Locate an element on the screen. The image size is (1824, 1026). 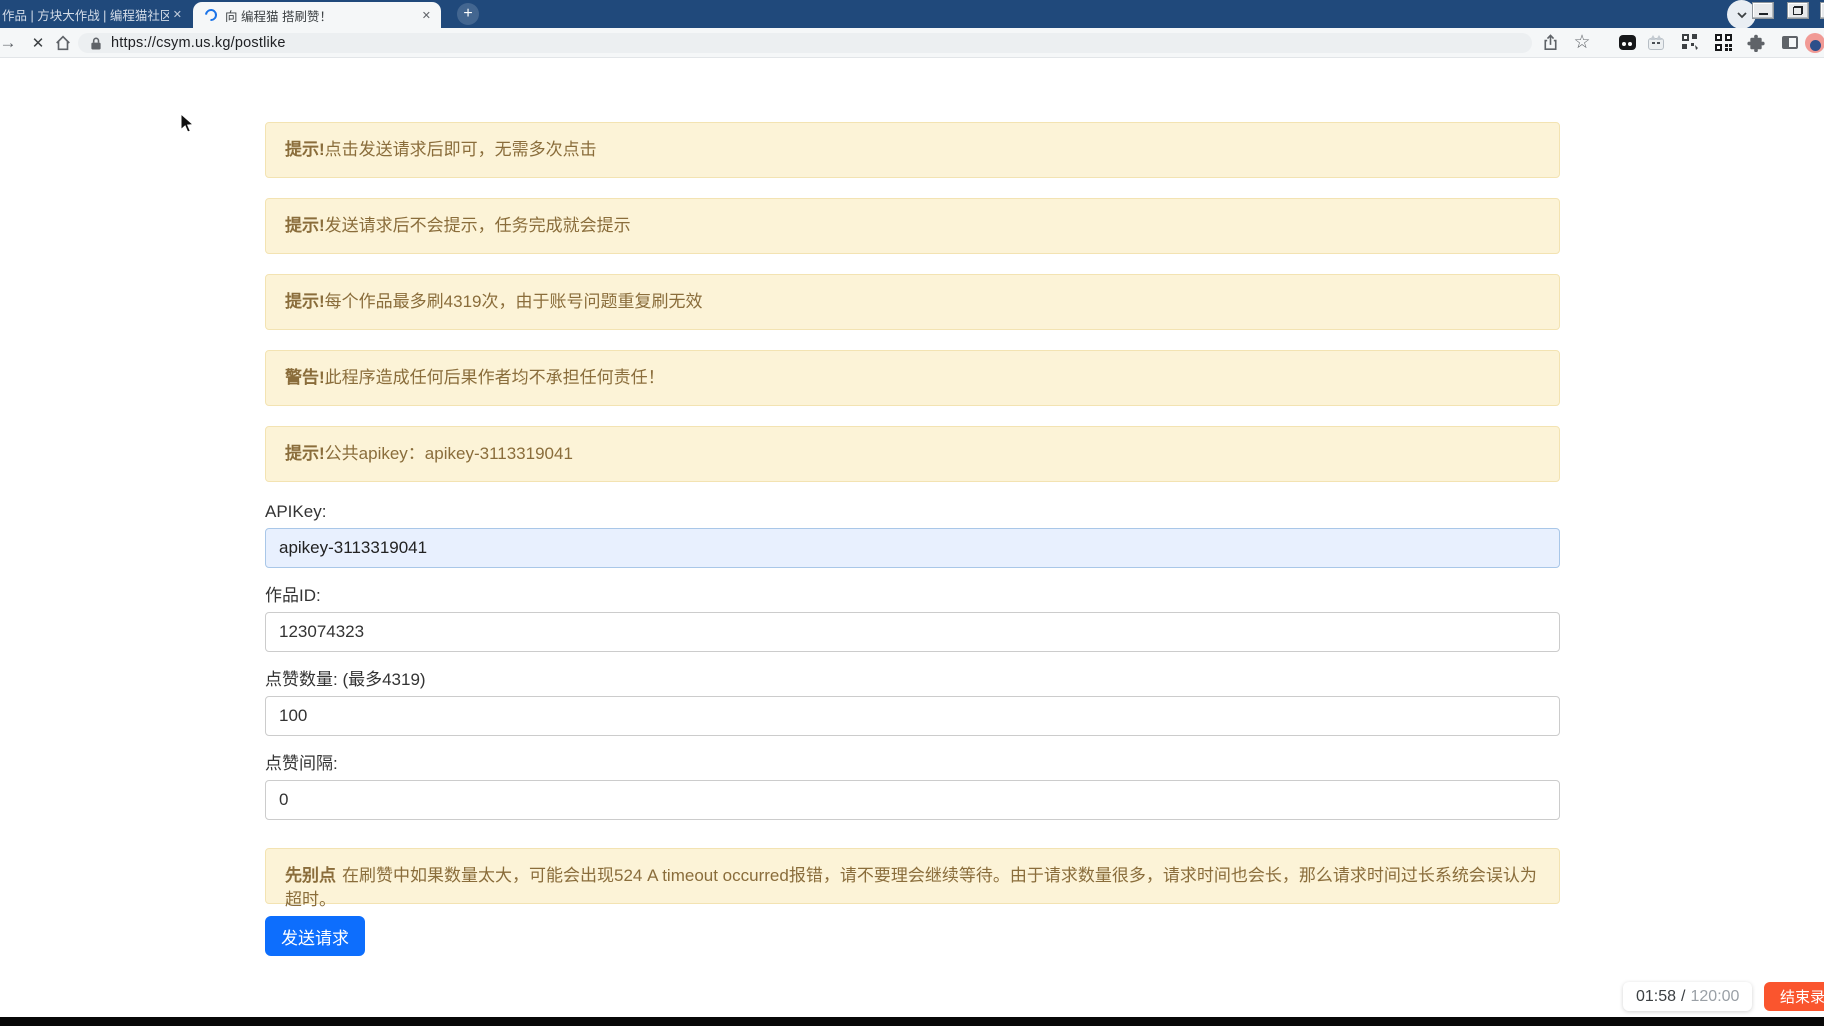
extensions-puzzle-button is located at coordinates (1756, 42).